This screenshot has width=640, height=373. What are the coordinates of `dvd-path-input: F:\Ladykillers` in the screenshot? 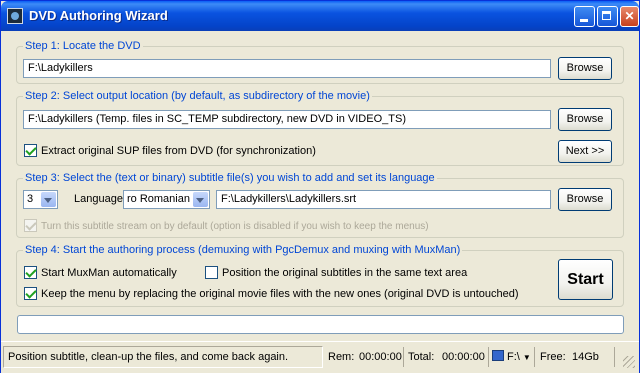 It's located at (287, 68).